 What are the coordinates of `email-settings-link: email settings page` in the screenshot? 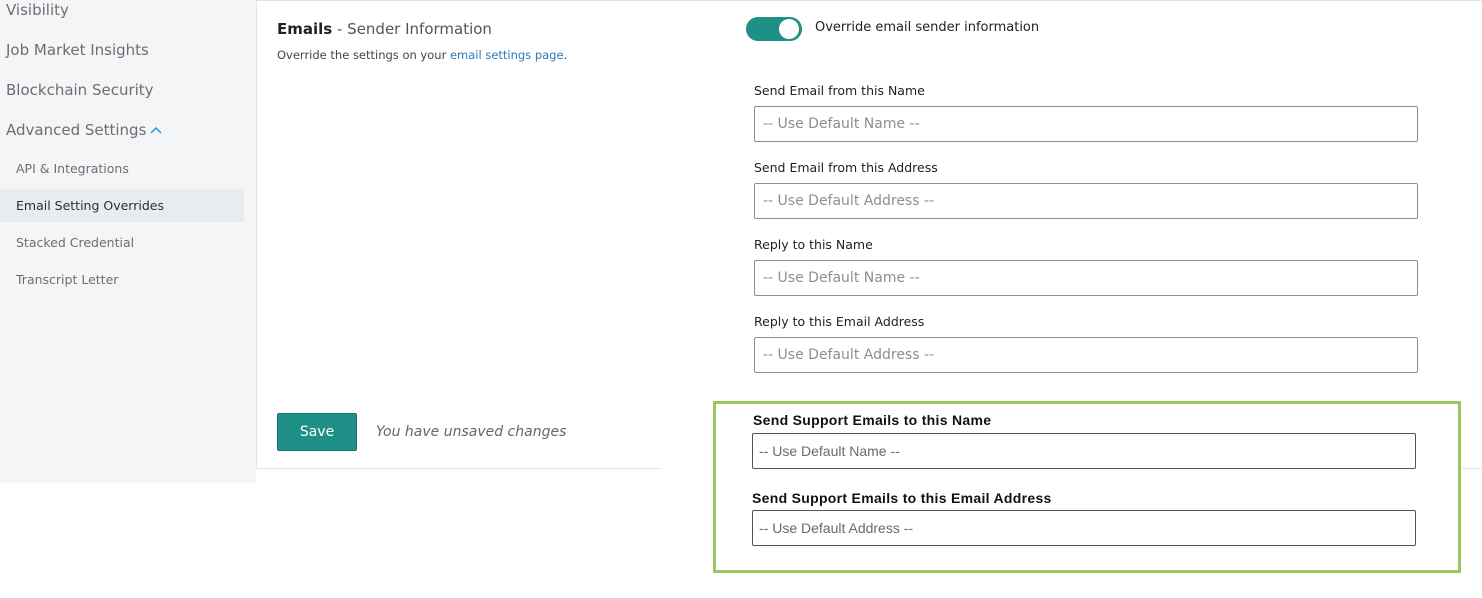 It's located at (507, 55).